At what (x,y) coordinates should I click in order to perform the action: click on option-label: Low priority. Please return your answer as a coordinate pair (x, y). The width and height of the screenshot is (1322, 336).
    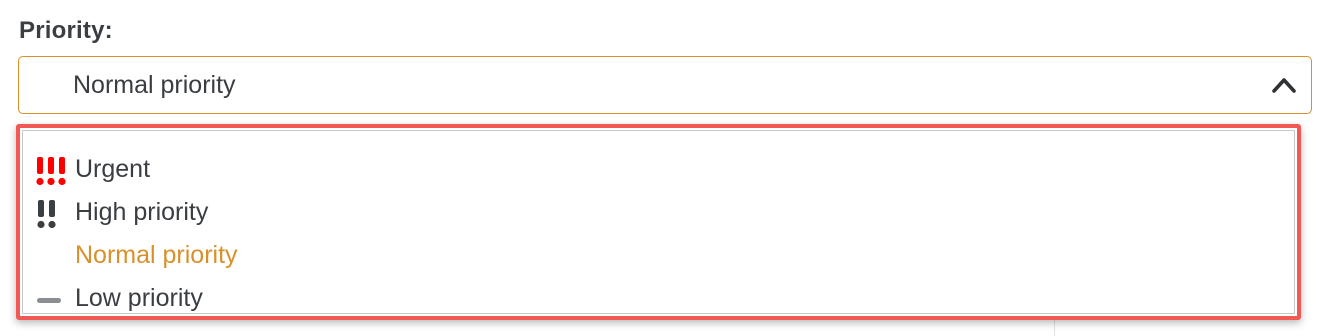
    Looking at the image, I should click on (139, 298).